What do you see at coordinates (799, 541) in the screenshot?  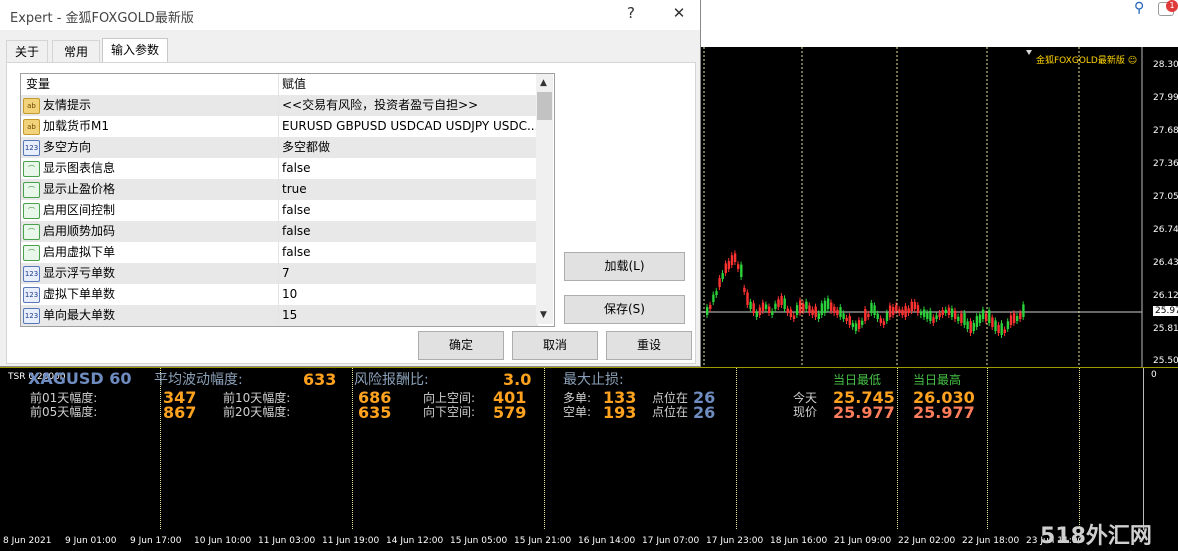 I see `time-label: 18 Jun 16:00` at bounding box center [799, 541].